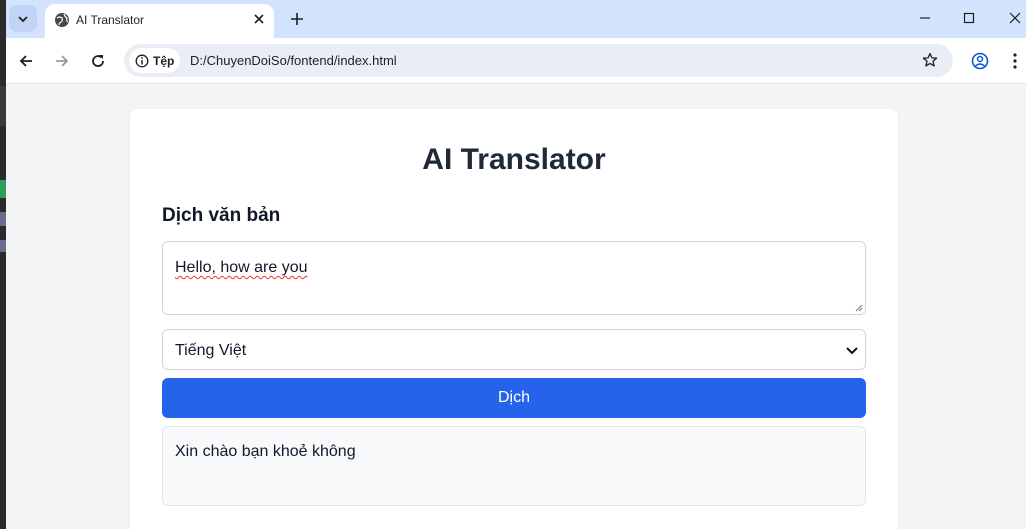 This screenshot has width=1026, height=529. Describe the element at coordinates (514, 398) in the screenshot. I see `translate-button: Dịch` at that location.